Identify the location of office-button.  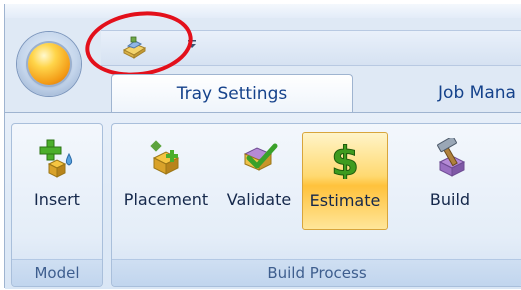
(49, 64).